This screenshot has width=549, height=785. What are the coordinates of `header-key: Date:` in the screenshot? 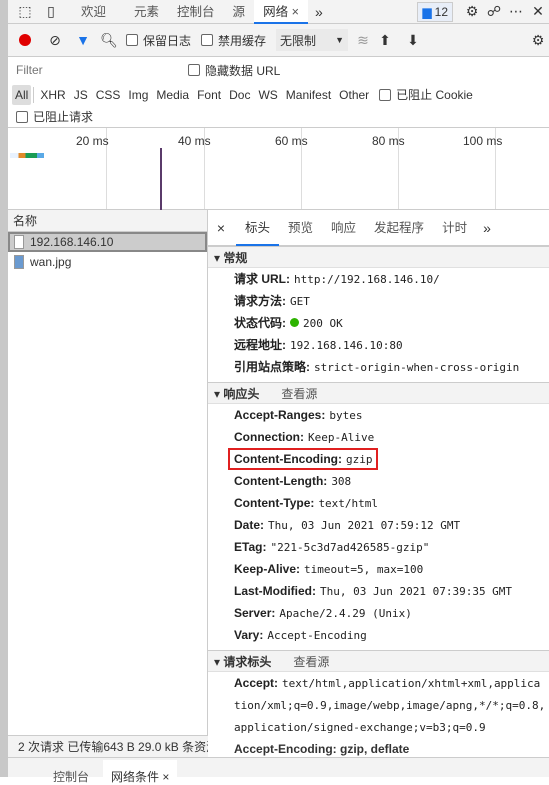 It's located at (249, 525).